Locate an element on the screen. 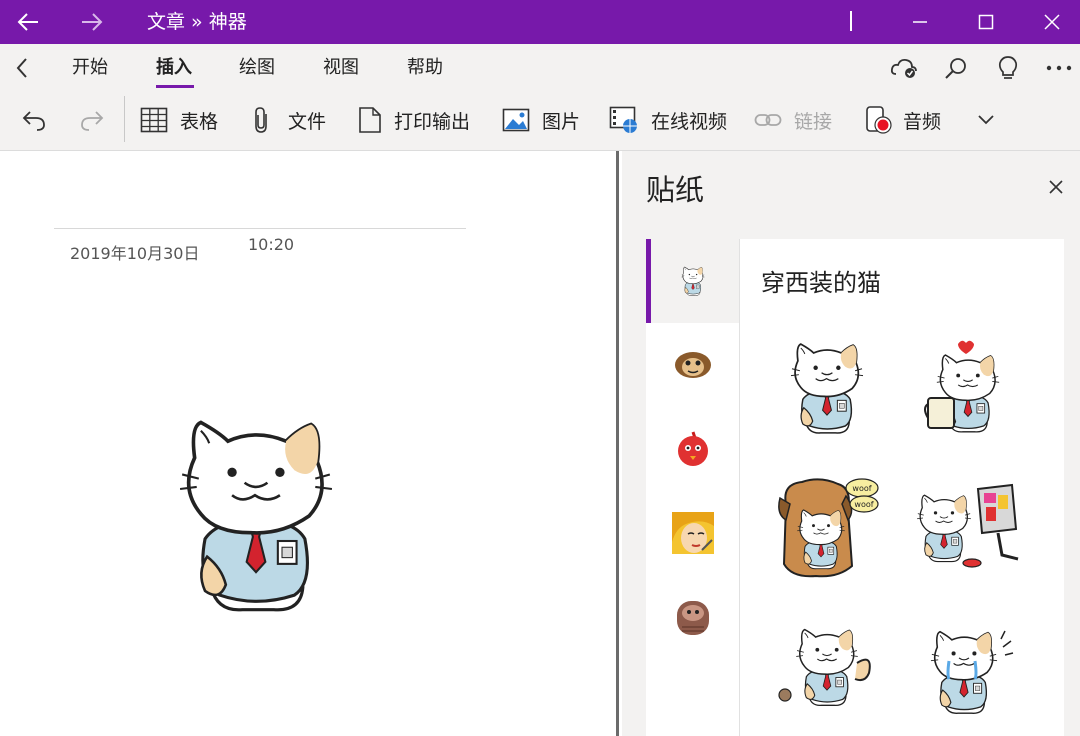 Image resolution: width=1080 pixels, height=736 pixels. red-bird-icon is located at coordinates (692, 448).